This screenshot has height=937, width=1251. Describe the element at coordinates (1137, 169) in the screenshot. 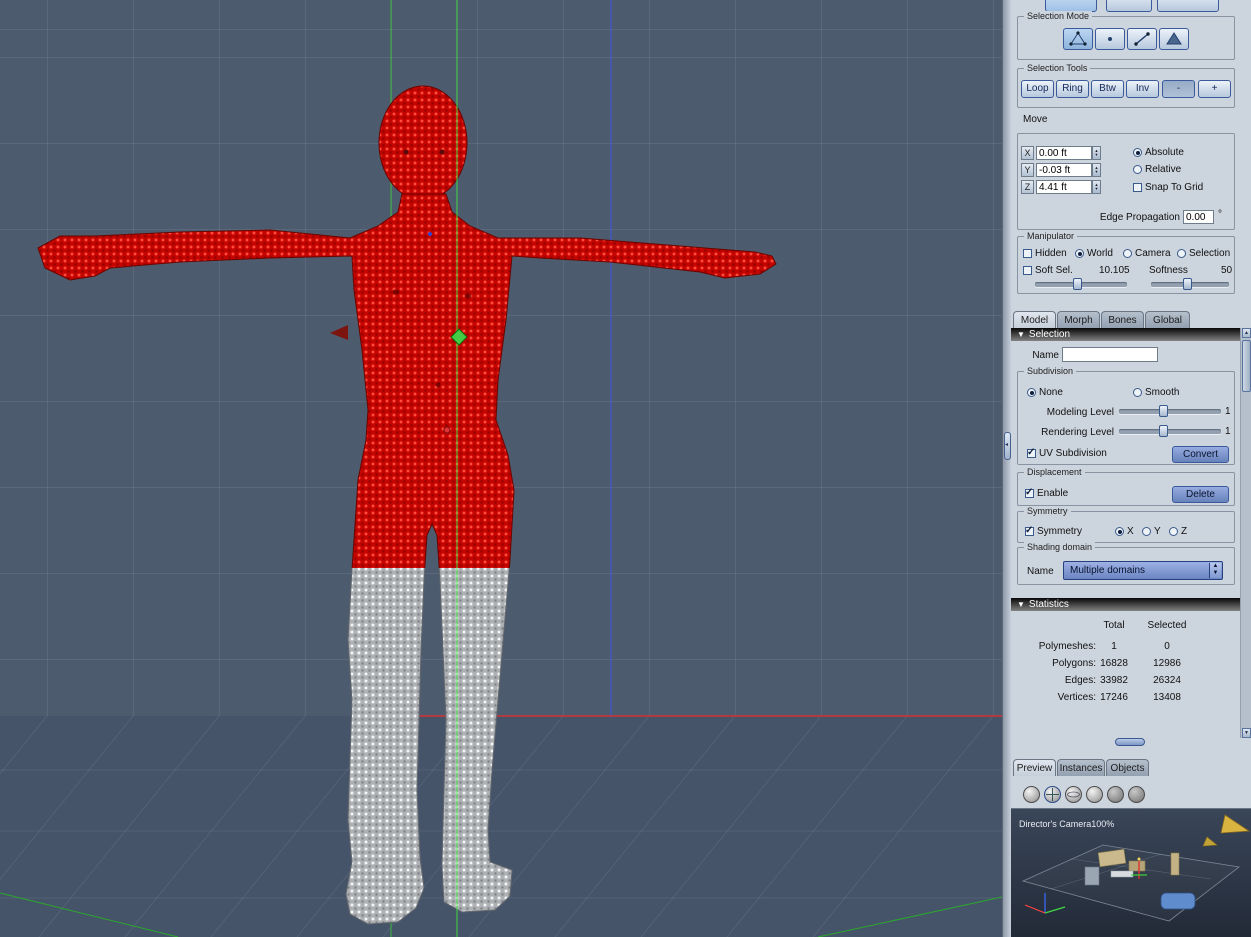

I see `relative-radio` at that location.